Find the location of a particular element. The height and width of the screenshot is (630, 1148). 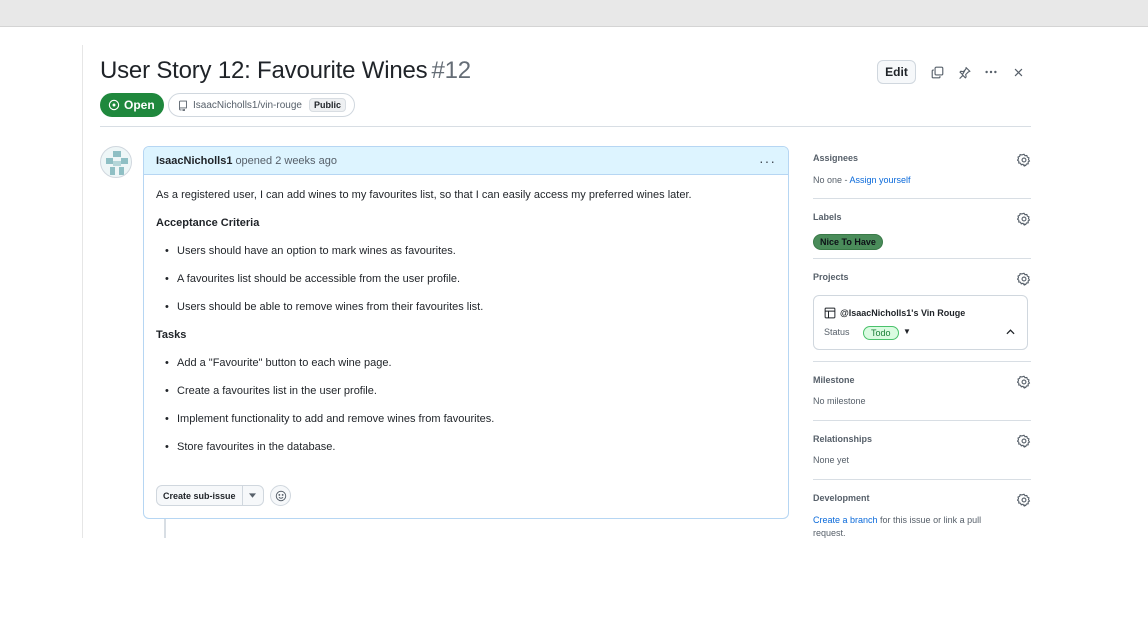

comment-header: IsaacNicholls1 opened 2 weeks ago ··· is located at coordinates (466, 161).